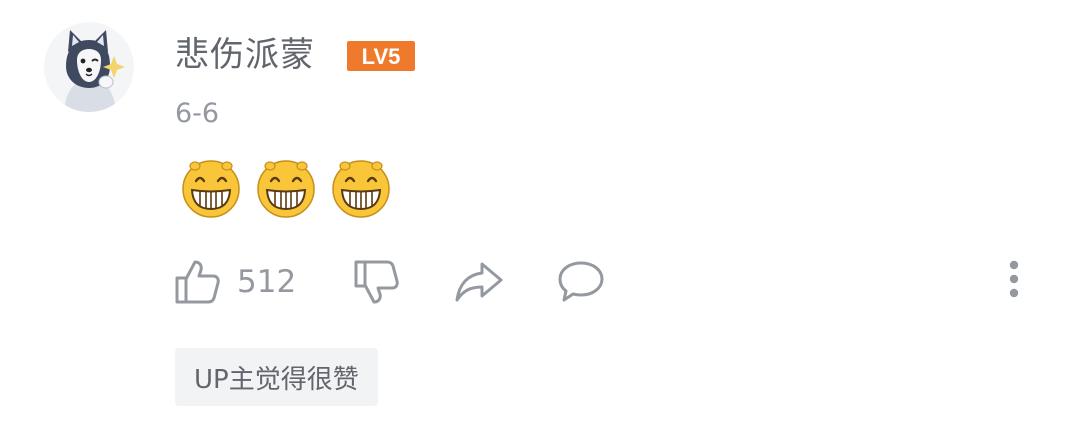  I want to click on reply-button, so click(581, 282).